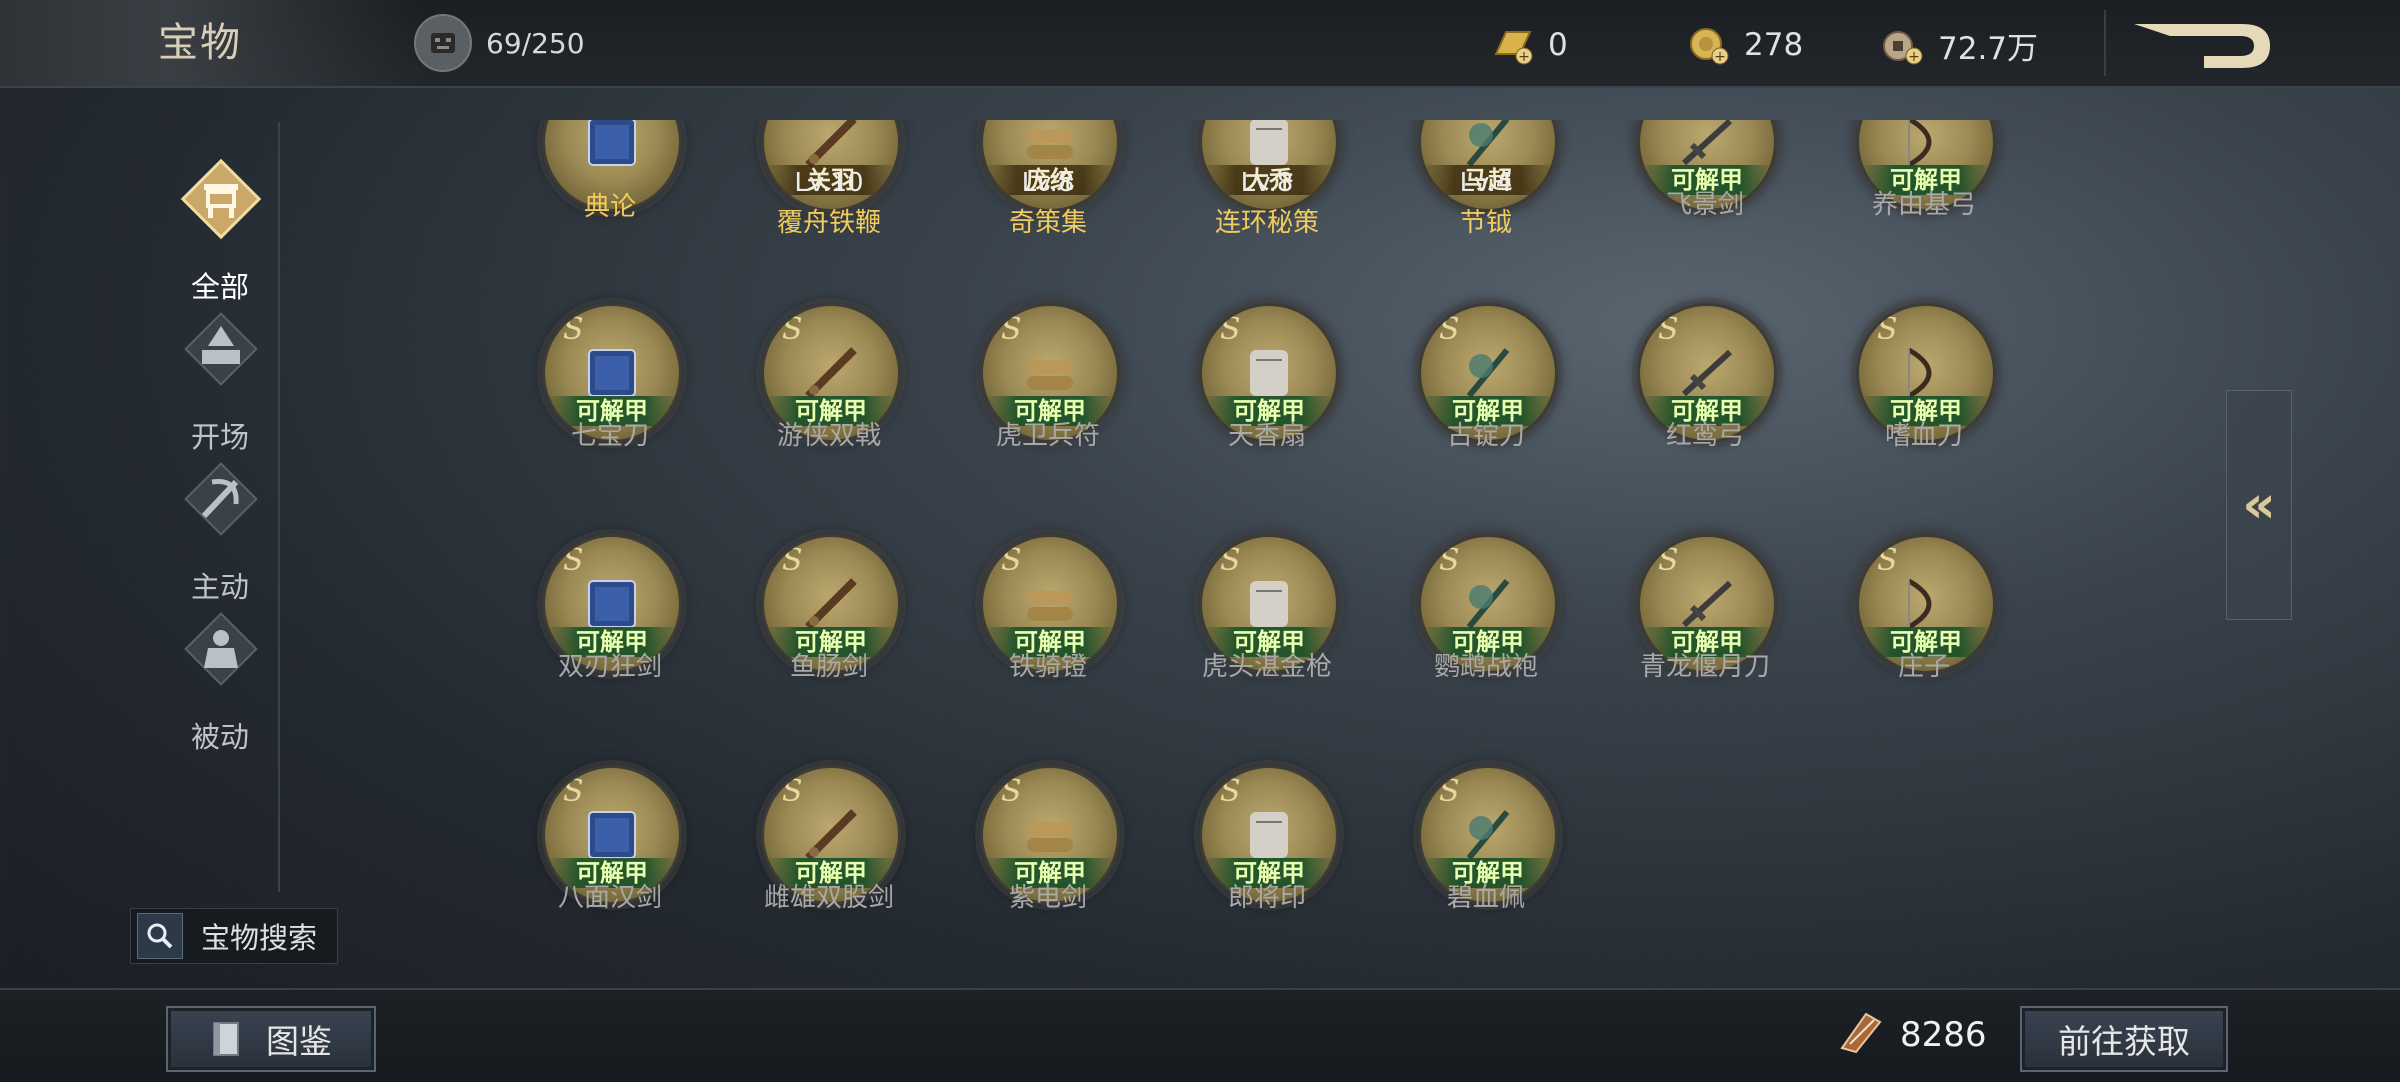 This screenshot has width=2400, height=1082. What do you see at coordinates (219, 587) in the screenshot?
I see `sidebar-label-active: 主动` at bounding box center [219, 587].